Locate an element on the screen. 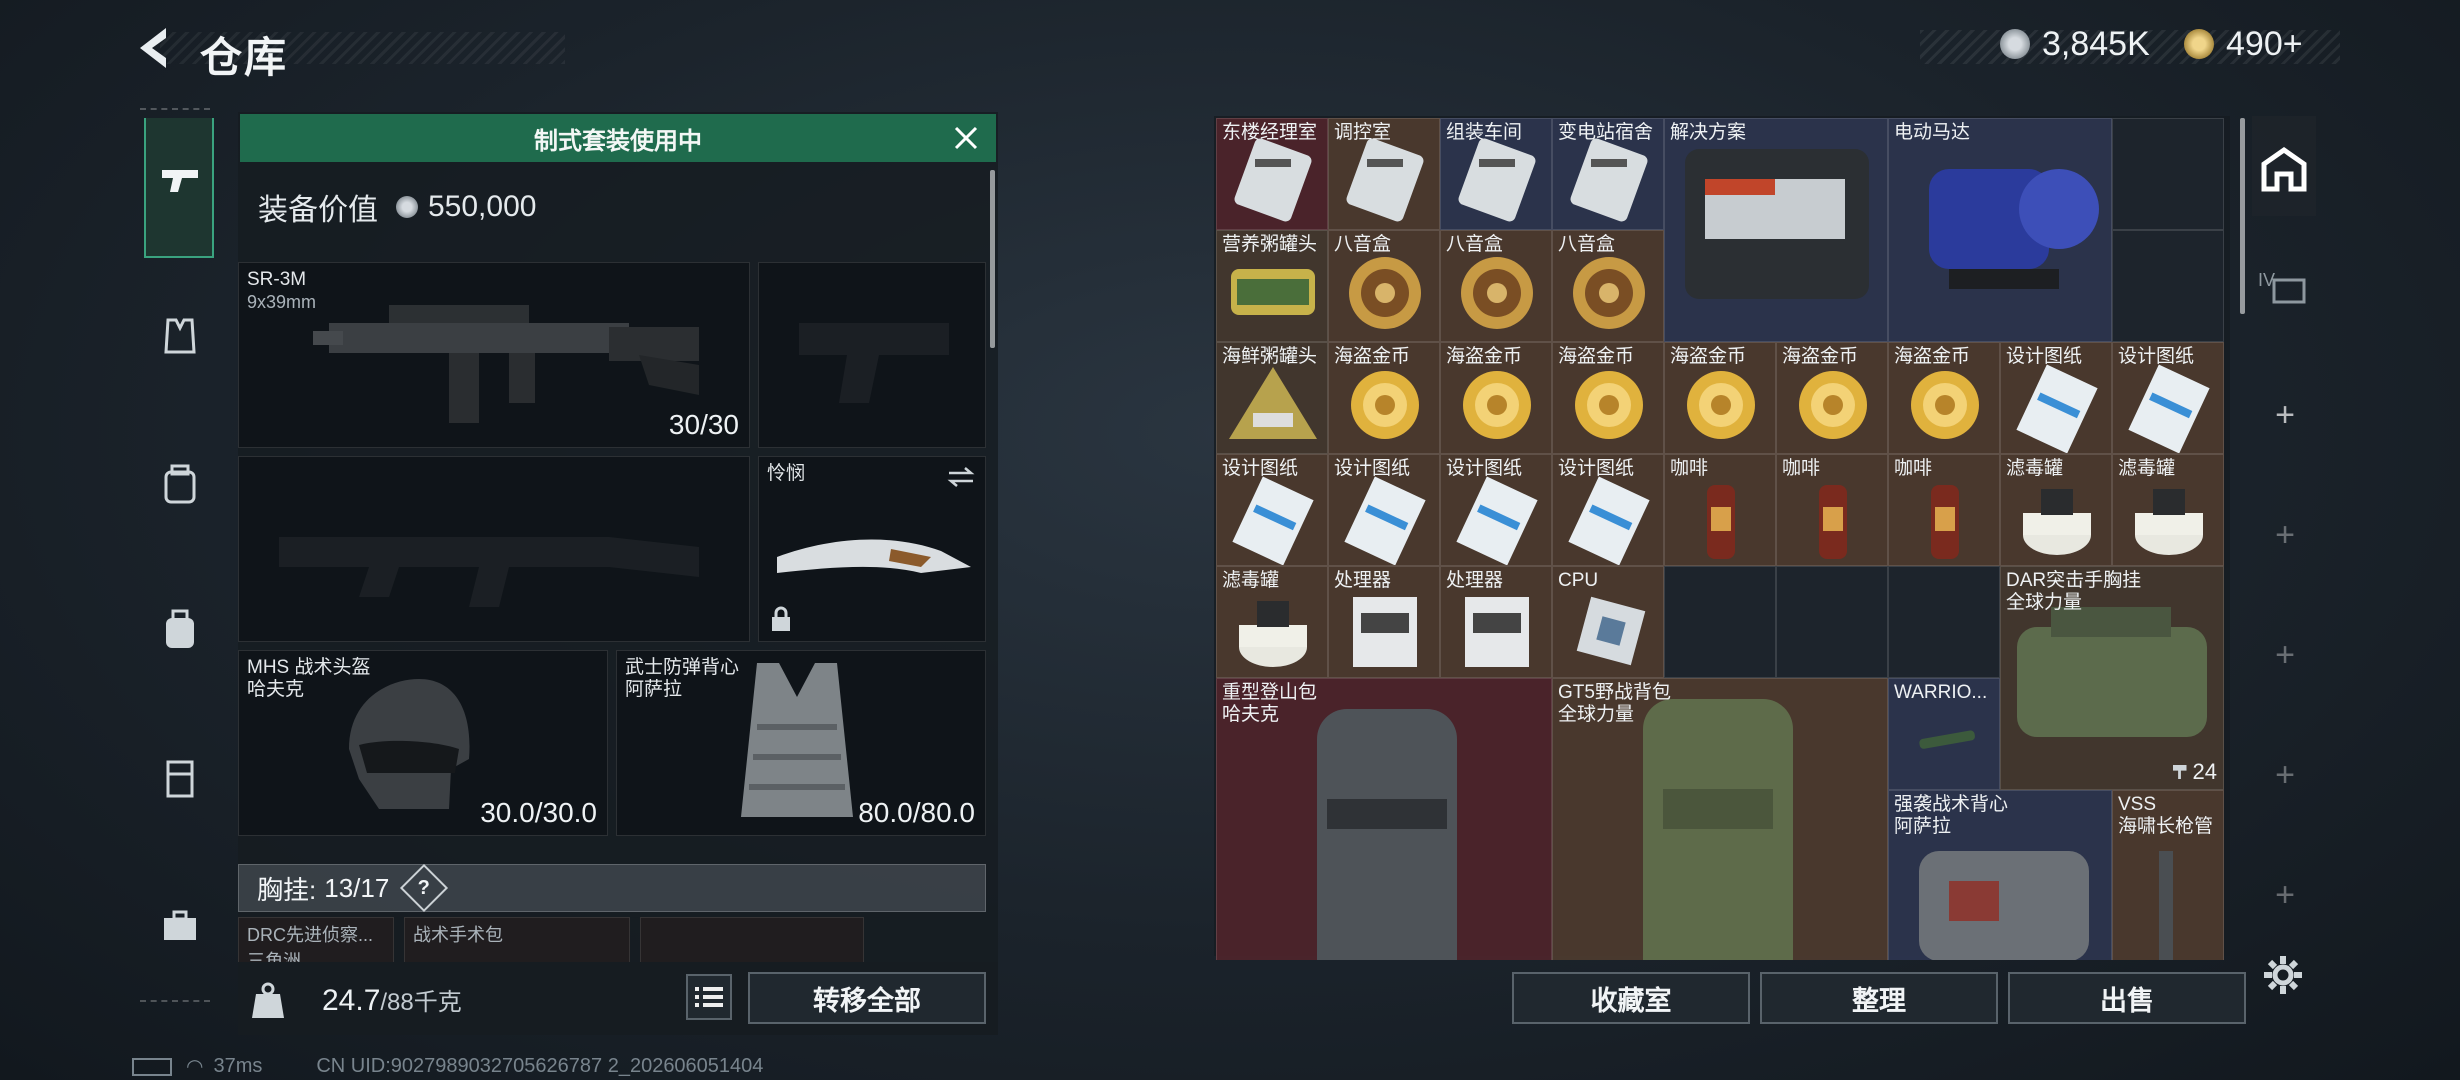  armor-slot: 武士防弹背心 阿萨拉 80.0/80.0 is located at coordinates (801, 743).